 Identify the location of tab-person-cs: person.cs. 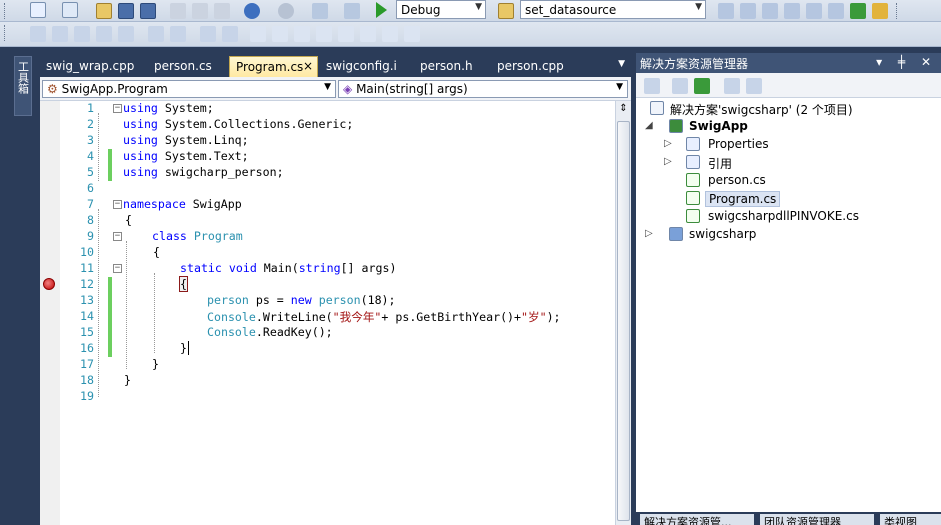
(183, 66).